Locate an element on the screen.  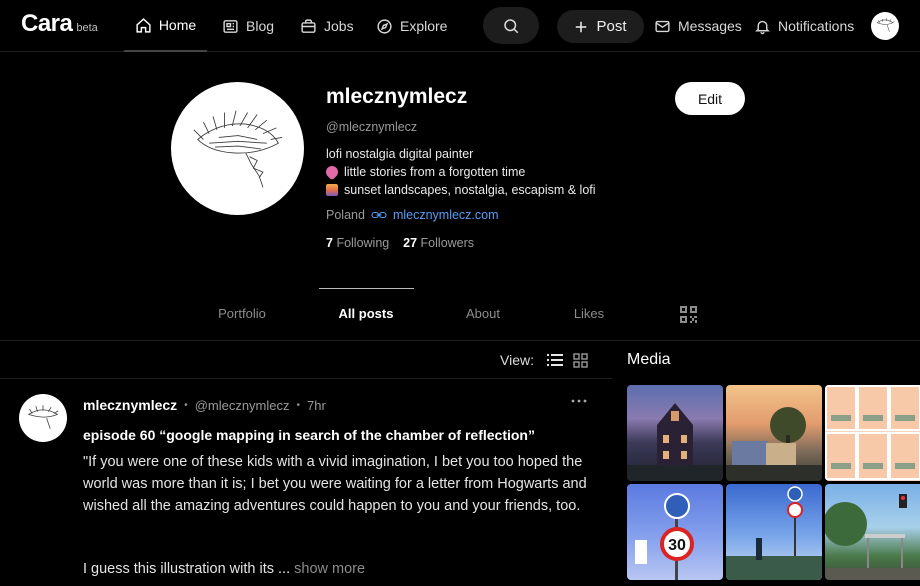
more-horizontal-icon is located at coordinates (579, 401).